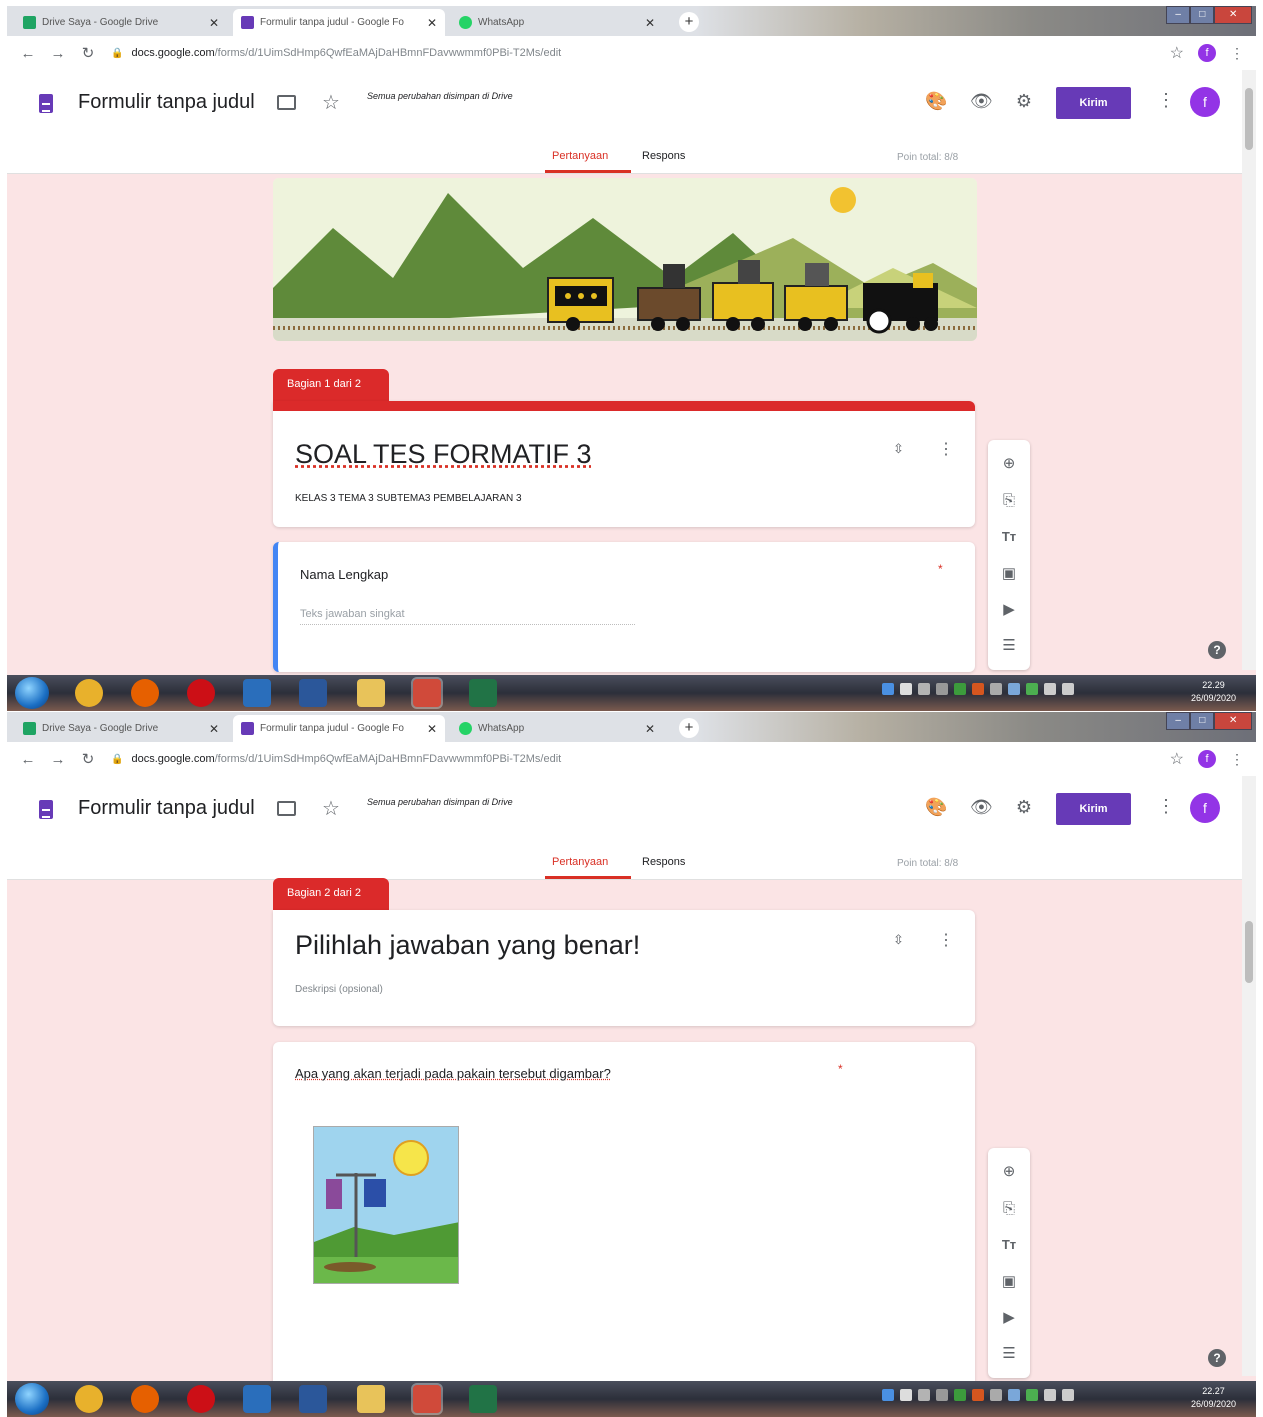 The image size is (1263, 1417). I want to click on clock: 22.29 26/09/2020, so click(1213, 692).